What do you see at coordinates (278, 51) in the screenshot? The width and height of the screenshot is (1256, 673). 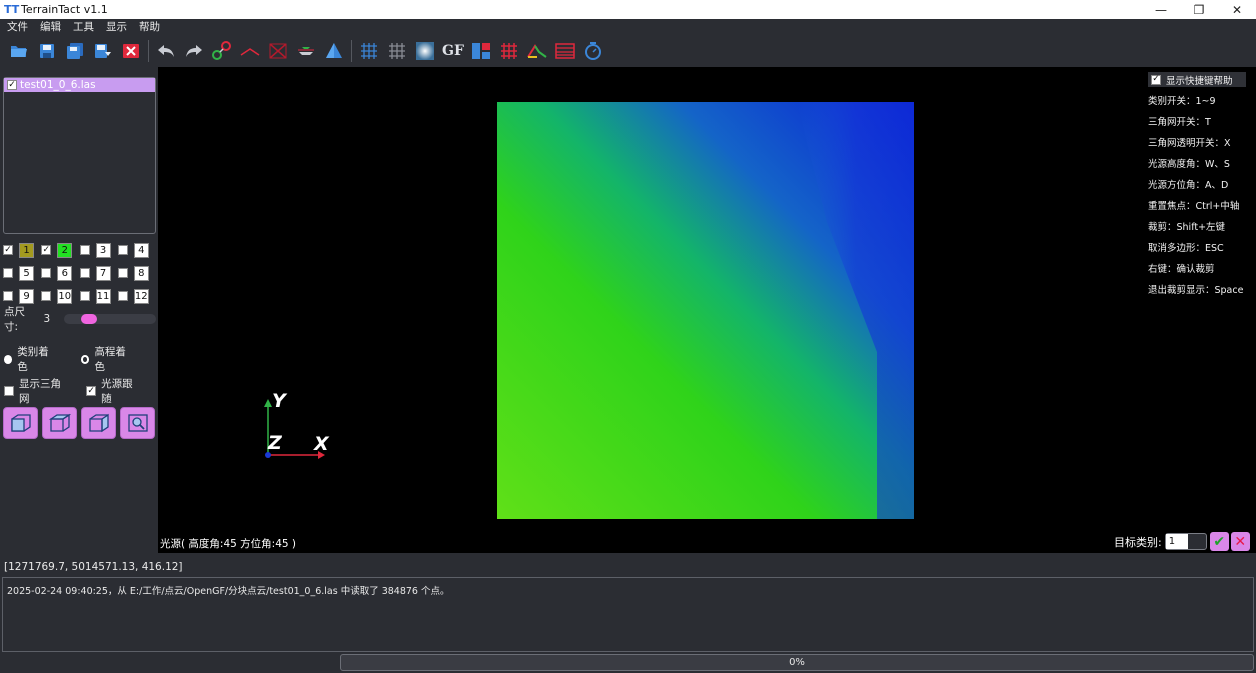 I see `clear-icon` at bounding box center [278, 51].